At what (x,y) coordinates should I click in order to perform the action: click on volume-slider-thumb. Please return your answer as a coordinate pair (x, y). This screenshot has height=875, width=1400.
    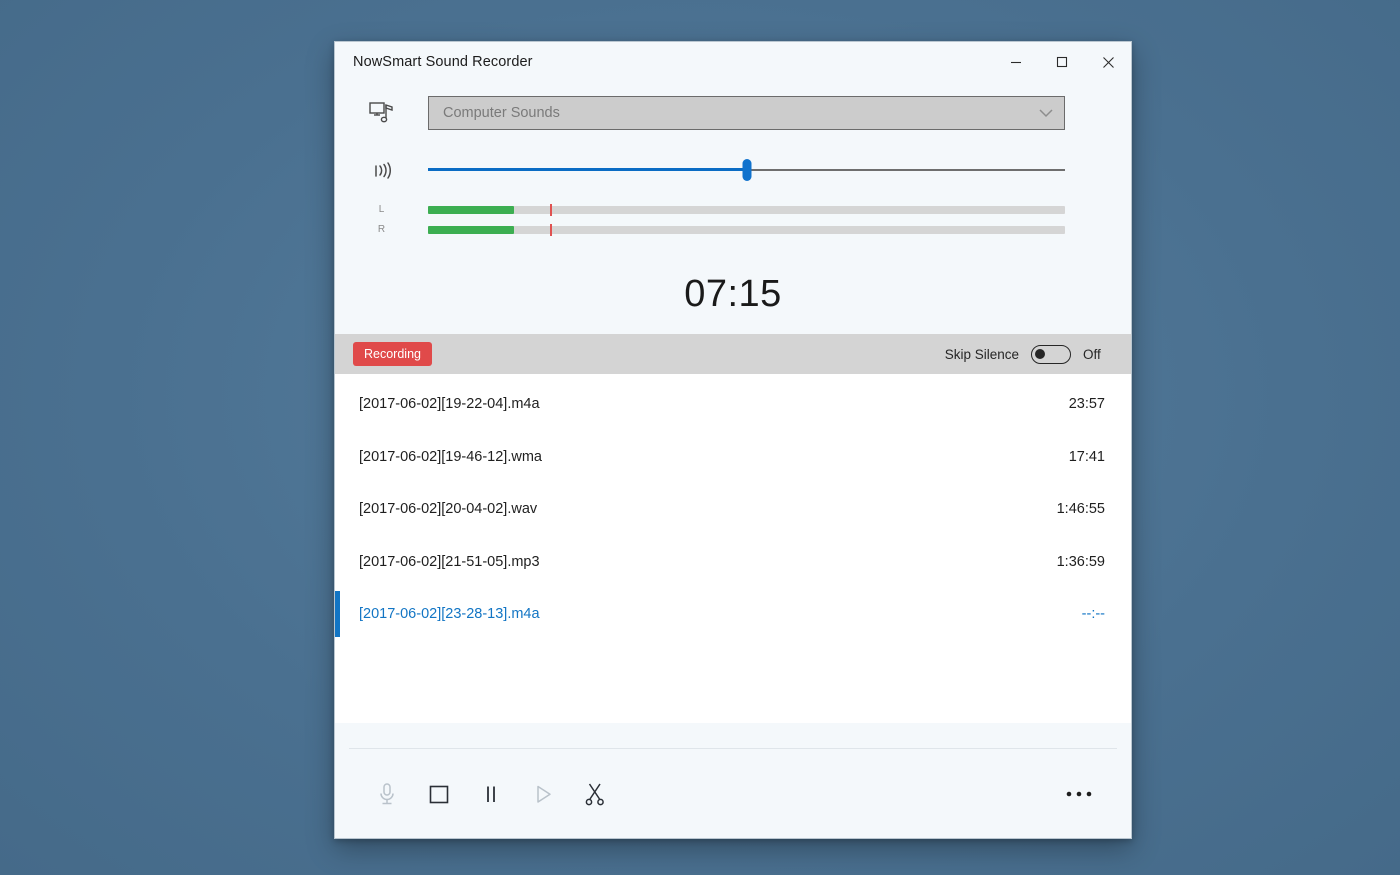
    Looking at the image, I should click on (746, 170).